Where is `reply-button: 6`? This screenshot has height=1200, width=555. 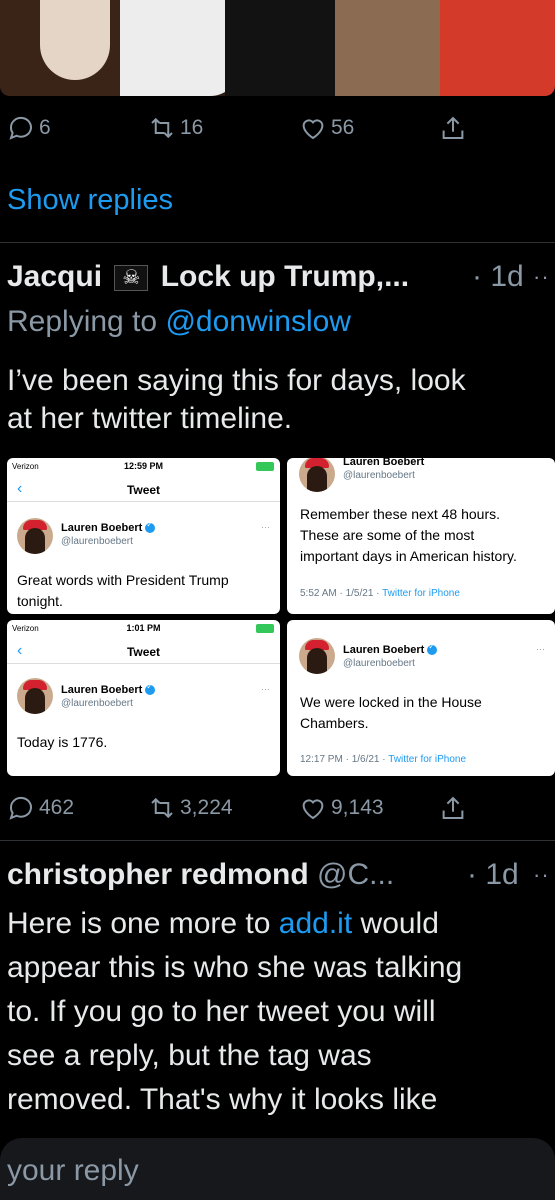 reply-button: 6 is located at coordinates (28, 128).